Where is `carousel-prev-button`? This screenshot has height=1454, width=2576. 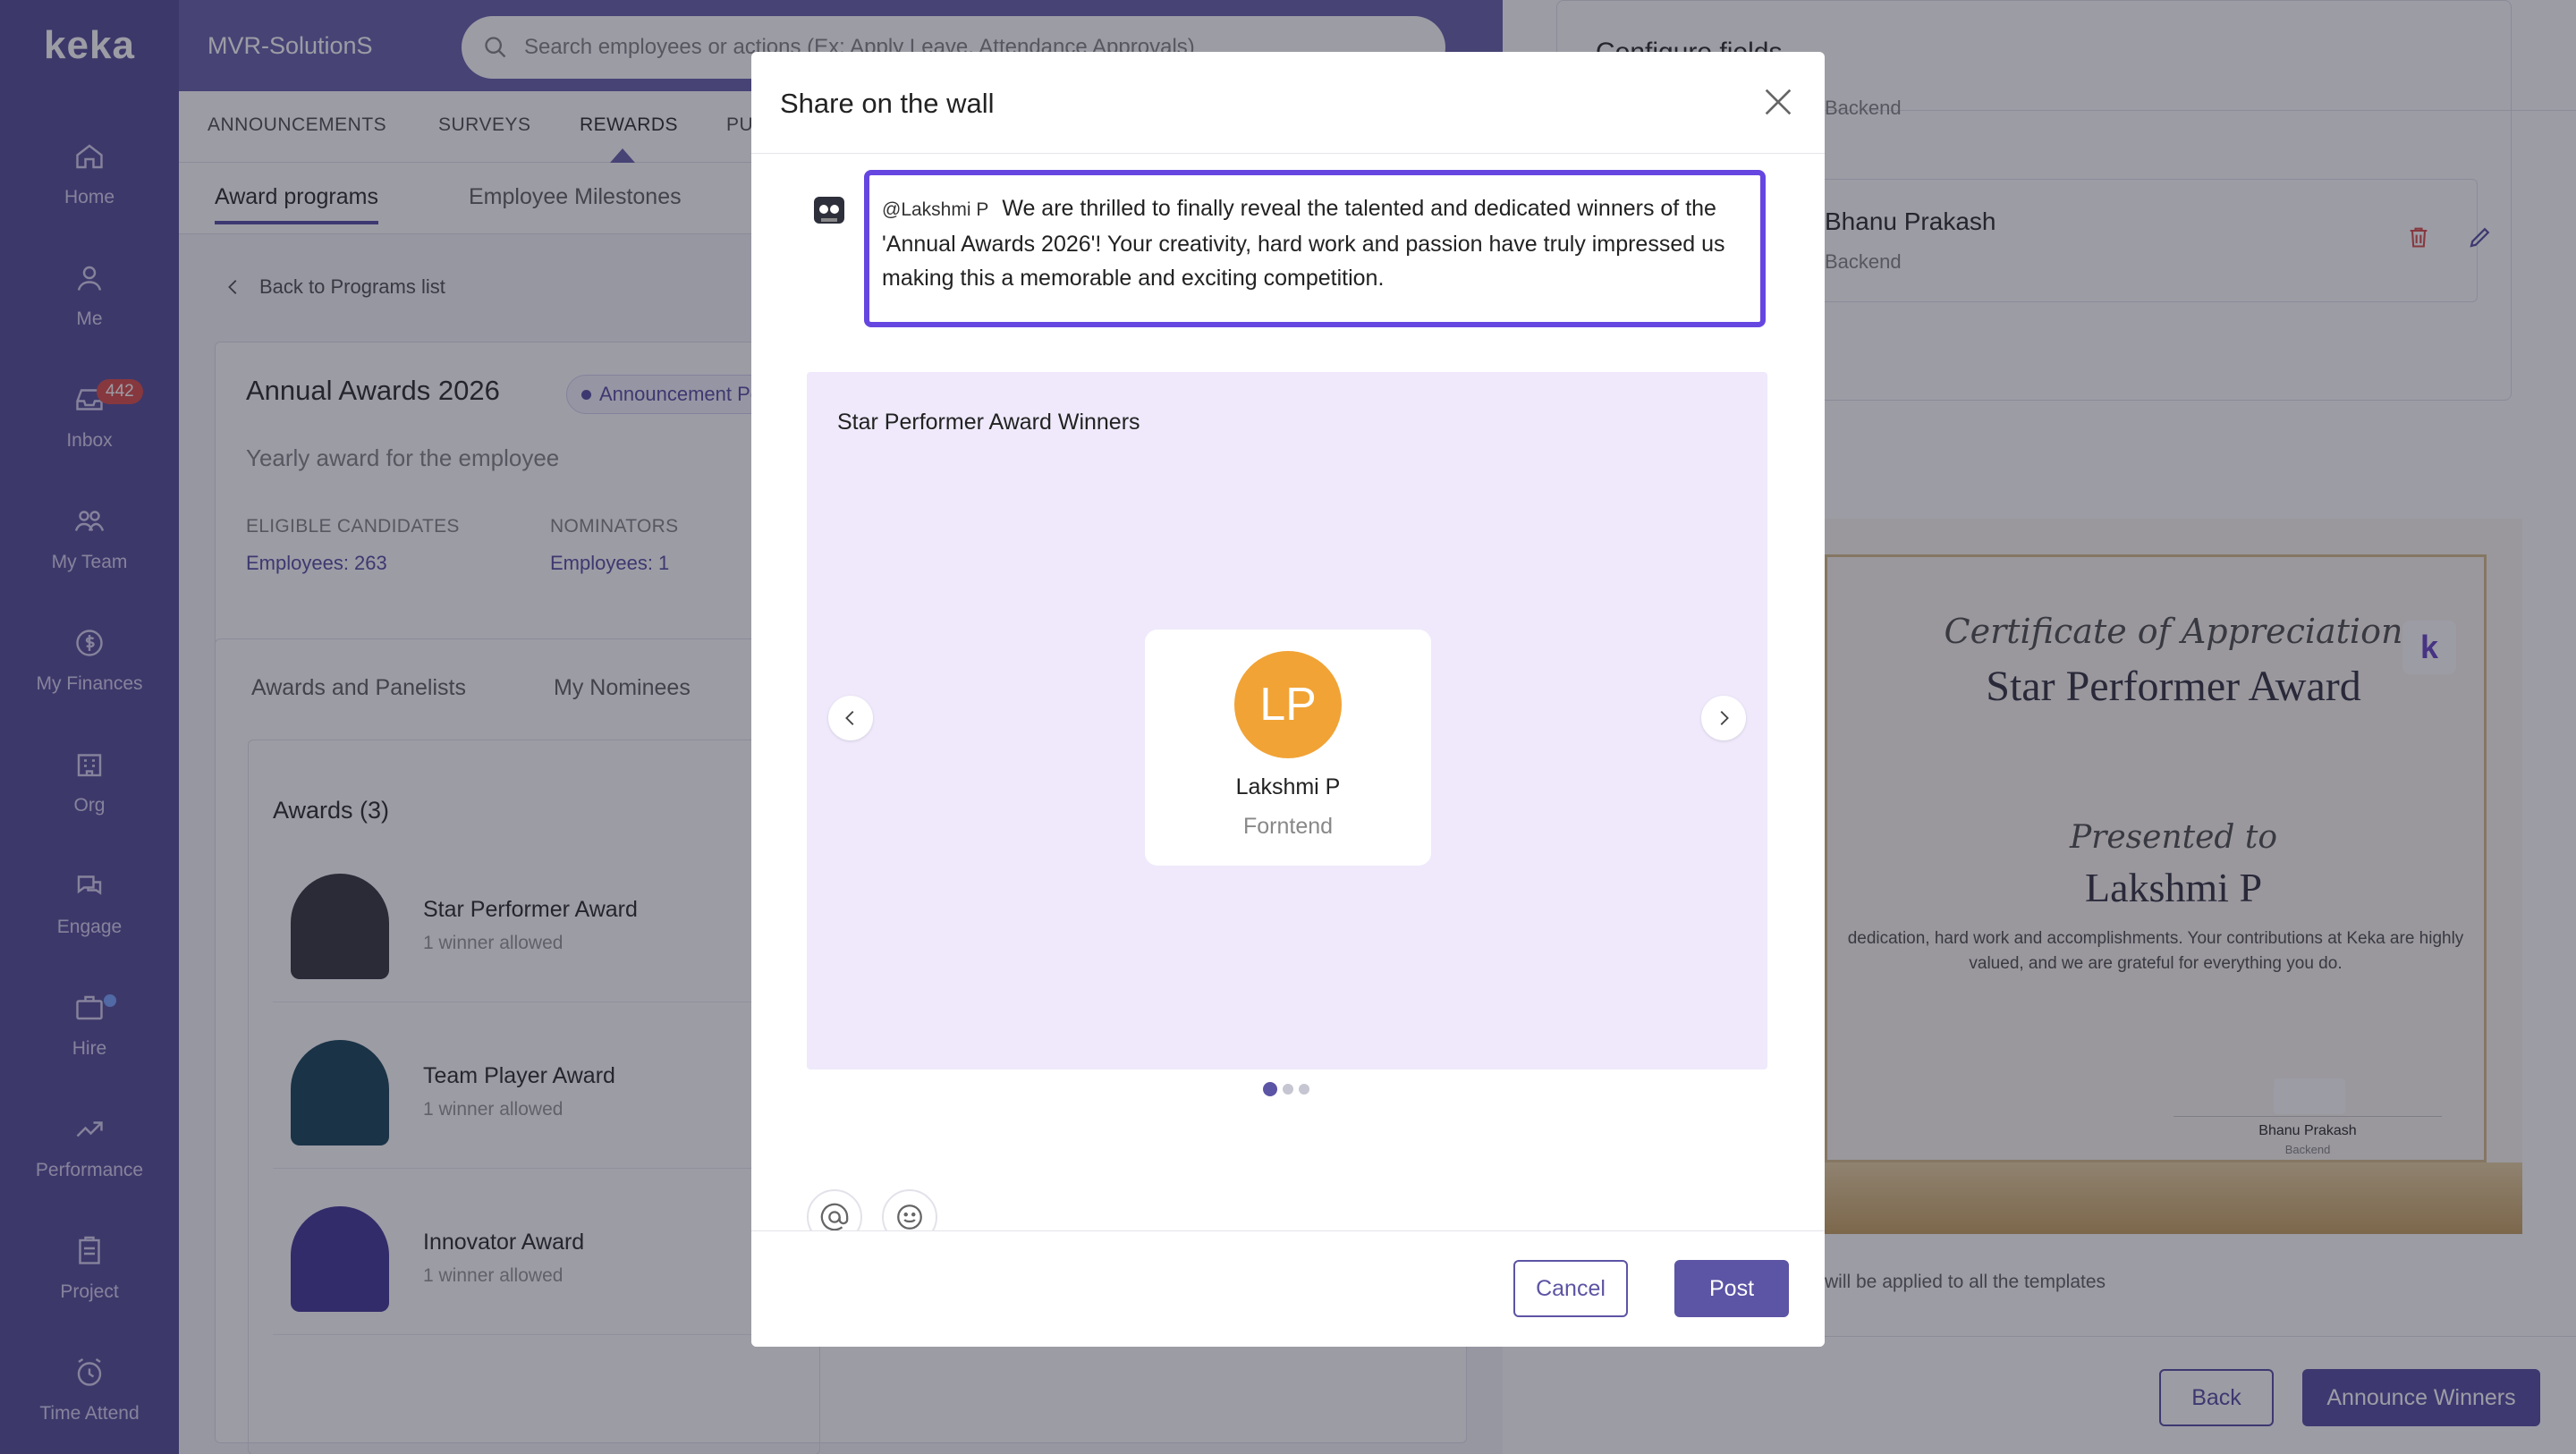 carousel-prev-button is located at coordinates (850, 718).